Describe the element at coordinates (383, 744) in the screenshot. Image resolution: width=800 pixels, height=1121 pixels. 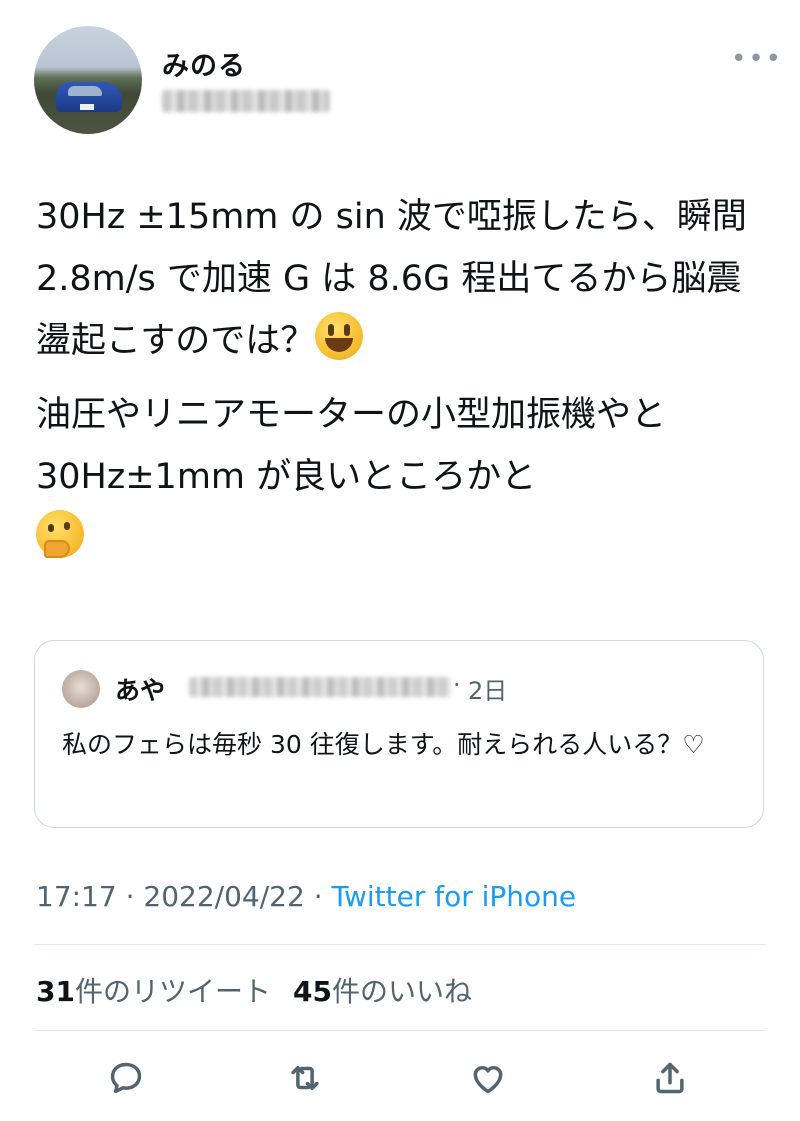
I see `quoted-tweet-text: 私のフェらは毎秒 30 往復します。耐えられる人いる？♡` at that location.